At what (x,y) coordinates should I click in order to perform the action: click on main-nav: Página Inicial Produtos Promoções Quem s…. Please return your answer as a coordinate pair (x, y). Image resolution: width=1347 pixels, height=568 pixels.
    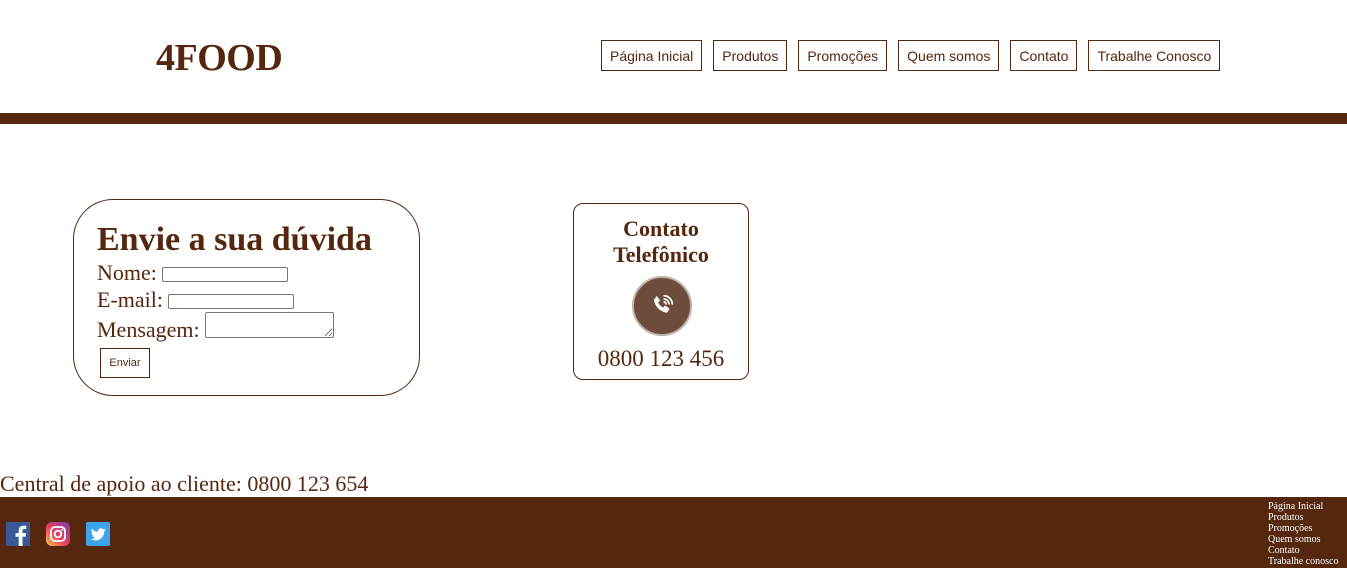
    Looking at the image, I should click on (911, 55).